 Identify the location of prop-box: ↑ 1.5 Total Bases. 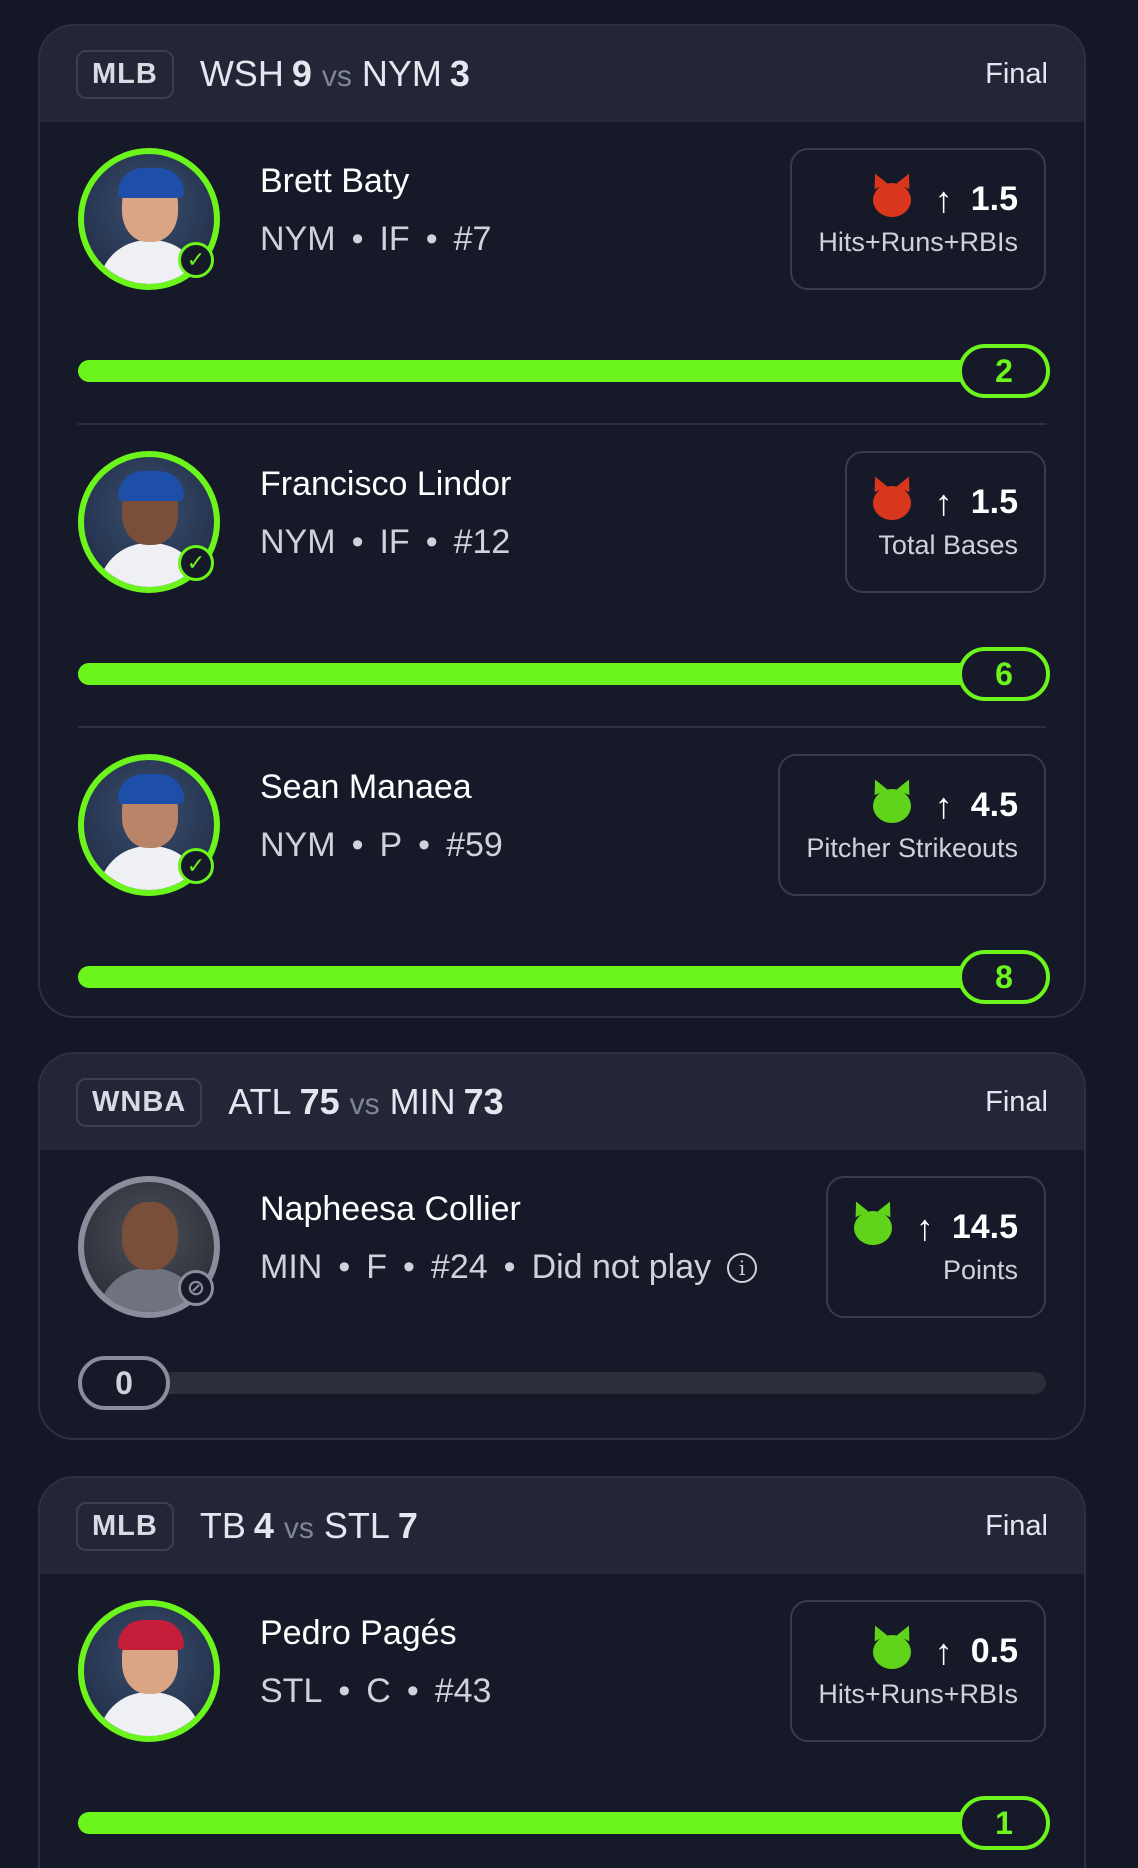
(945, 522).